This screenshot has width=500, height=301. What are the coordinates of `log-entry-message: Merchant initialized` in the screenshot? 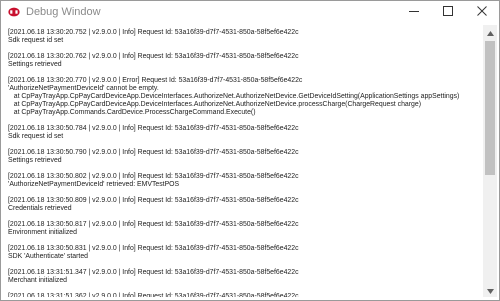 It's located at (37, 280).